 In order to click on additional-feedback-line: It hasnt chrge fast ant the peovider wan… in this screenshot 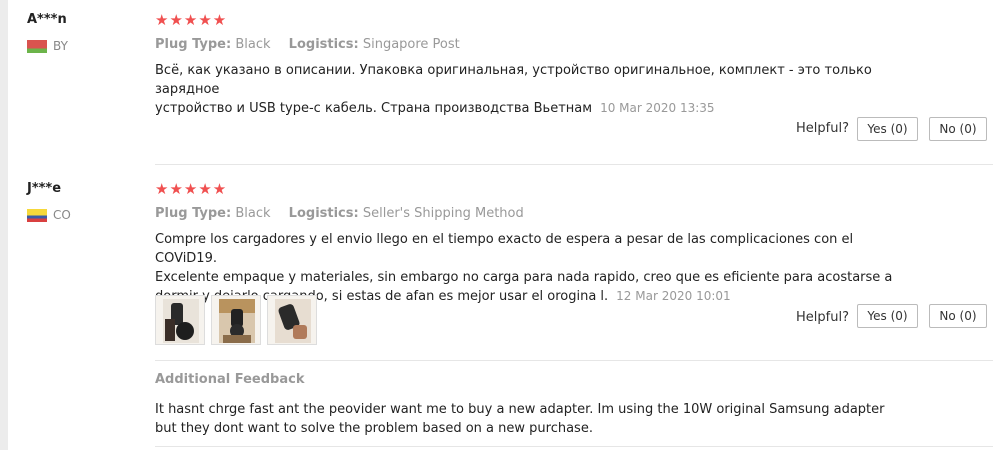, I will do `click(520, 409)`.